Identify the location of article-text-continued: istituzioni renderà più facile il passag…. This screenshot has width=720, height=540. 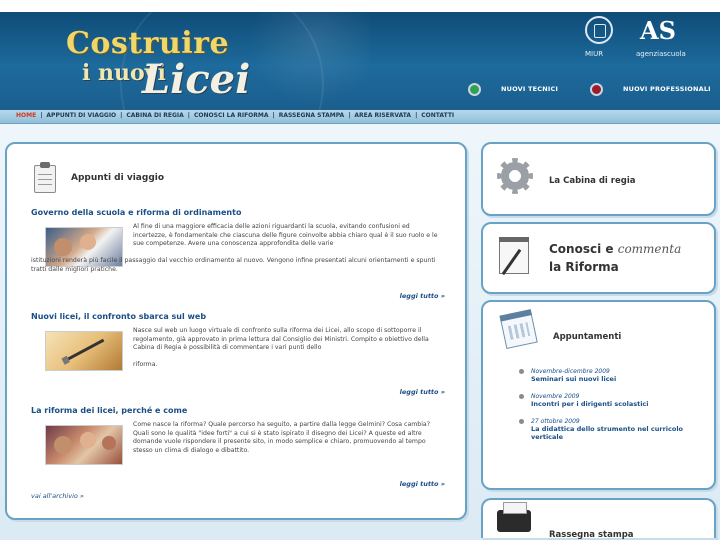
(233, 265).